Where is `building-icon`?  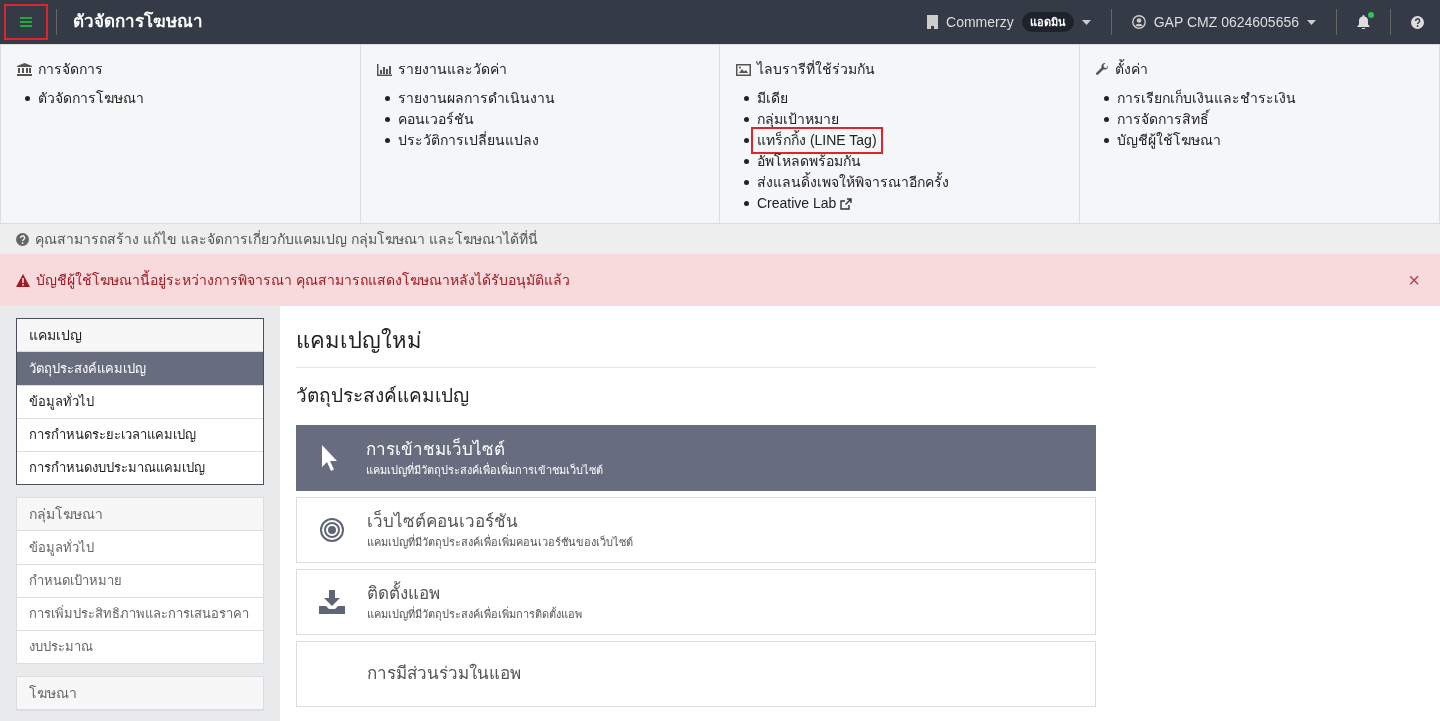
building-icon is located at coordinates (933, 22).